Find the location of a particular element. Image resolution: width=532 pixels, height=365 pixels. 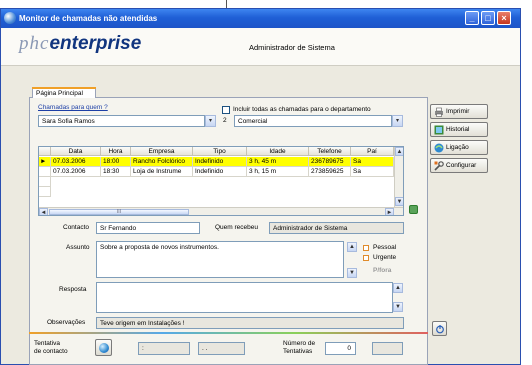

scroll-thumb: III is located at coordinates (119, 212).